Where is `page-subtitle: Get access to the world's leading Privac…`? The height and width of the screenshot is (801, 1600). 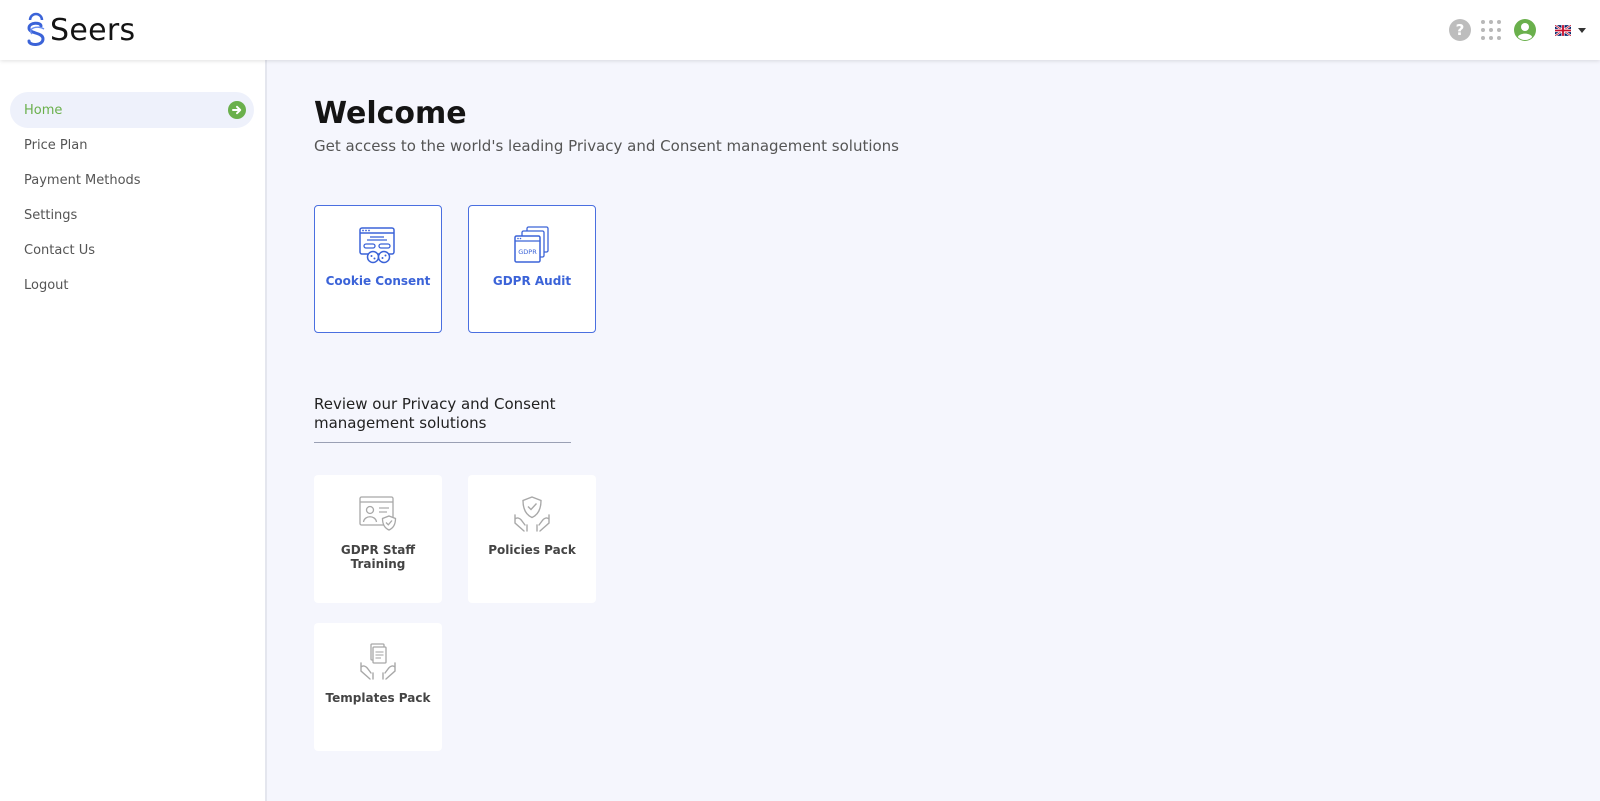 page-subtitle: Get access to the world's leading Privac… is located at coordinates (606, 146).